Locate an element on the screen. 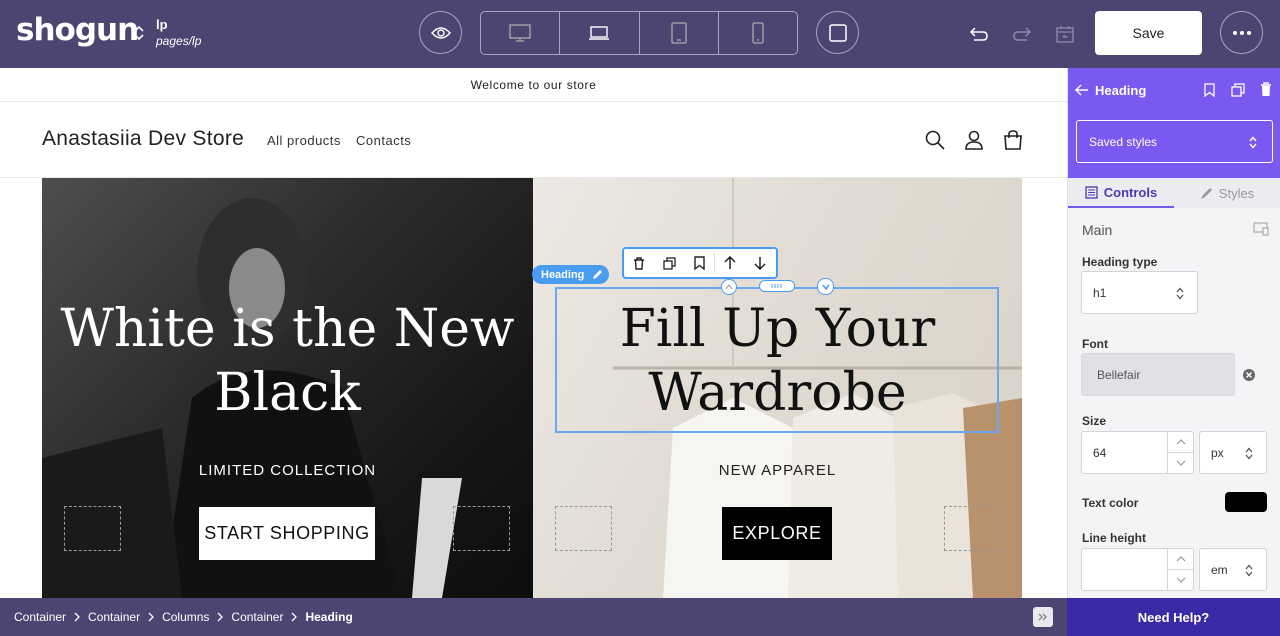 The image size is (1280, 636). chevron-up-icon is located at coordinates (729, 287).